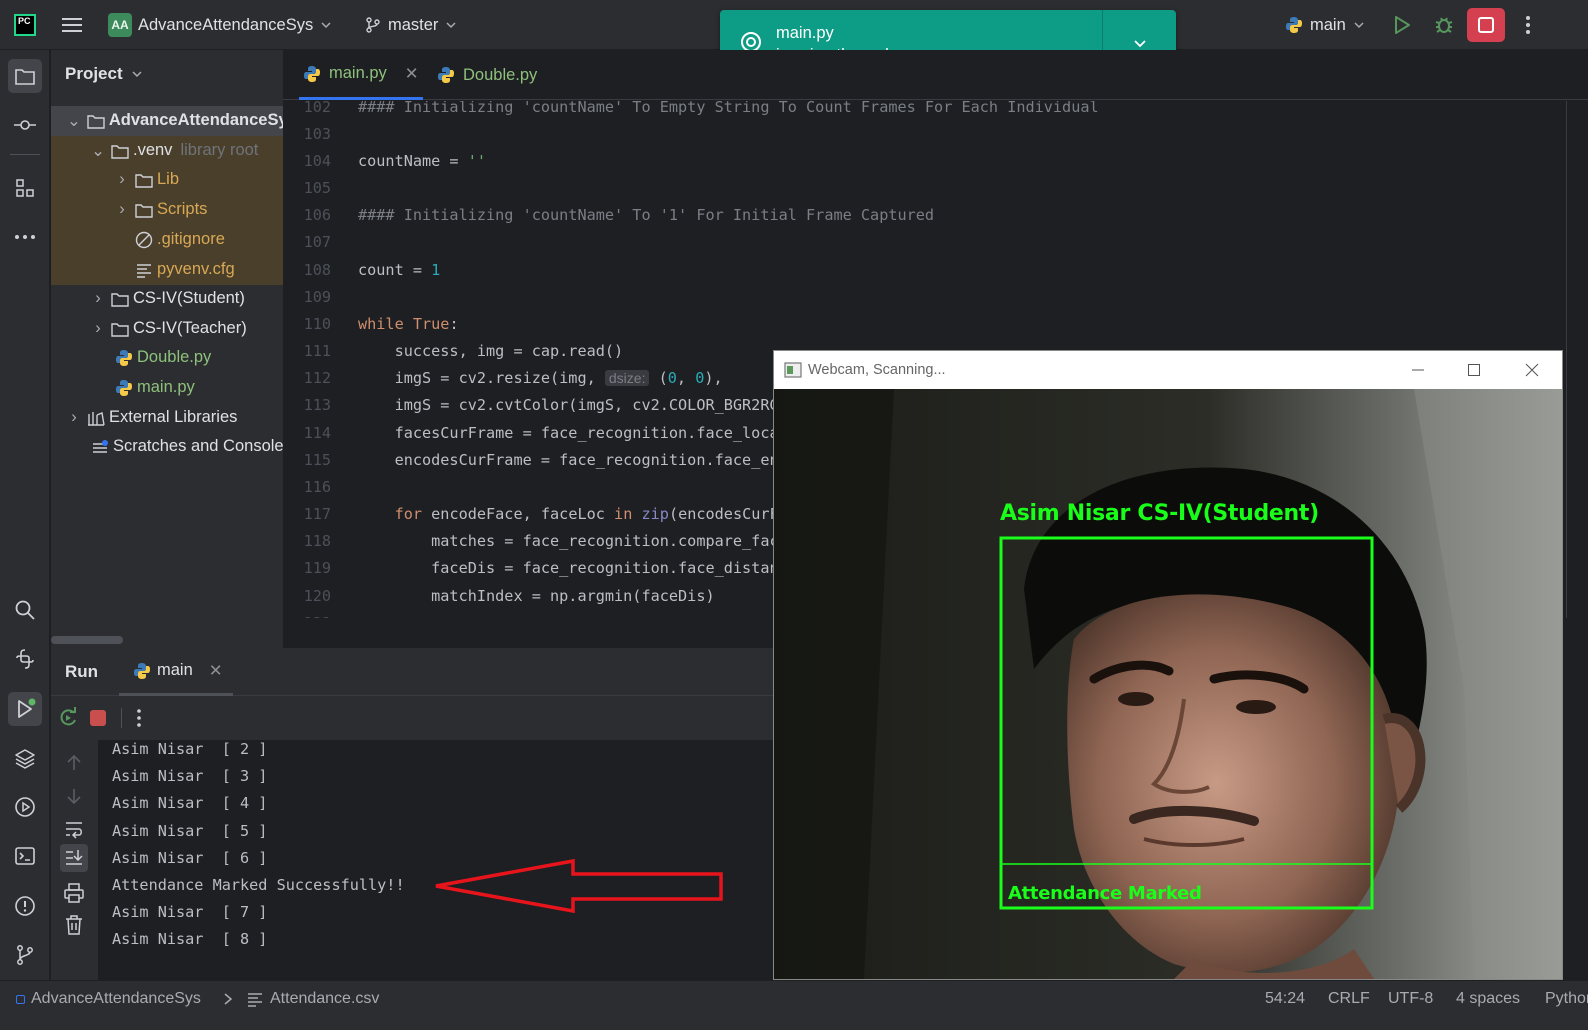  What do you see at coordinates (1418, 370) in the screenshot?
I see `minimize-button` at bounding box center [1418, 370].